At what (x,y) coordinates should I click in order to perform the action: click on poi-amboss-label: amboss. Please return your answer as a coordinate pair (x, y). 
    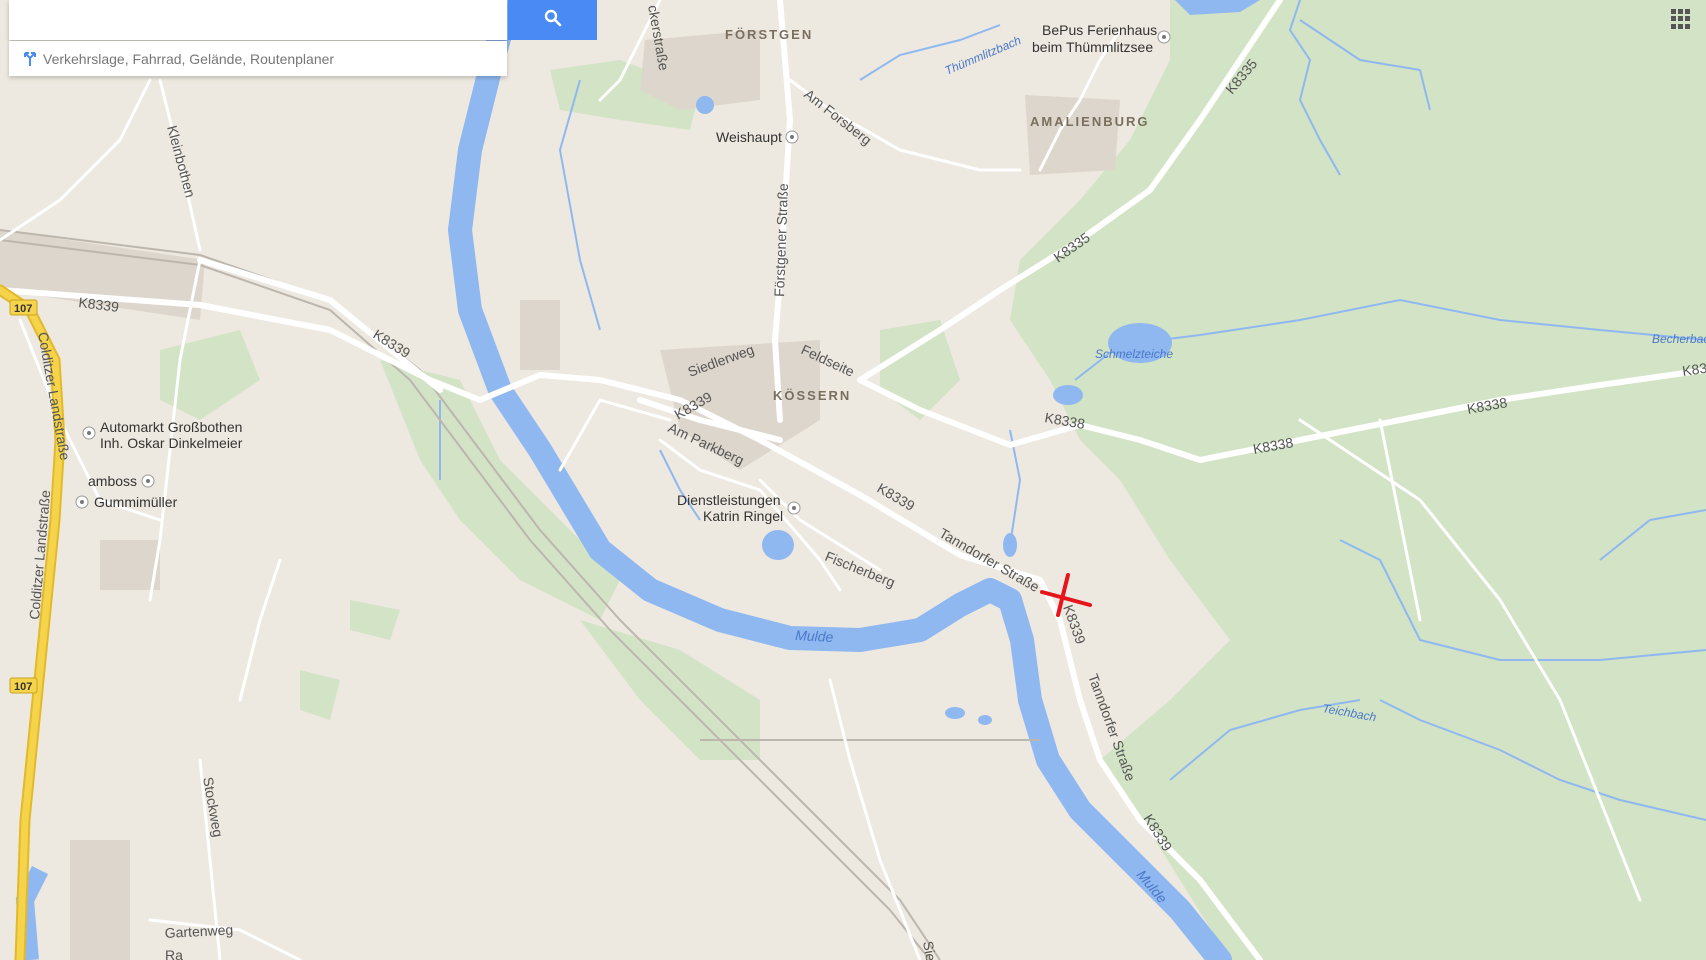
    Looking at the image, I should click on (112, 481).